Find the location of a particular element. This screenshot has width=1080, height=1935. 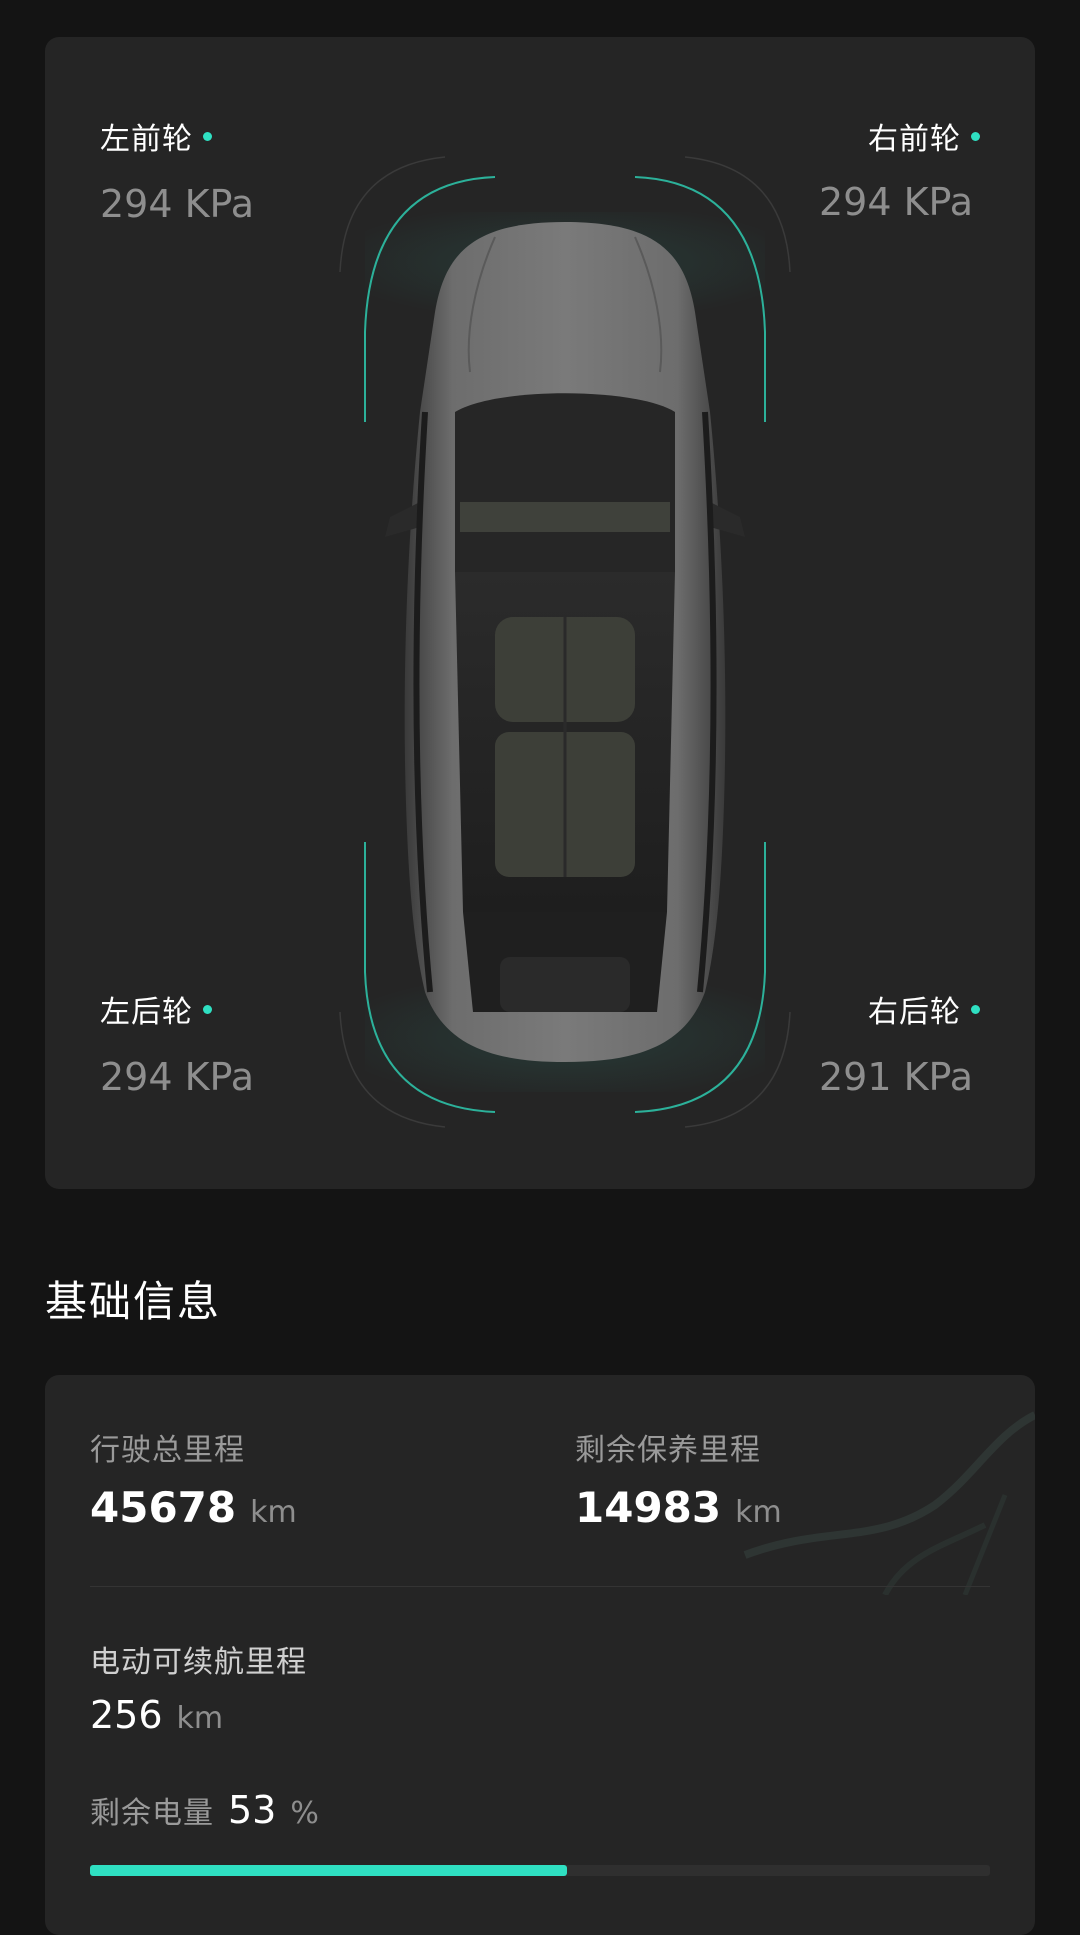

battery-value: 53 is located at coordinates (252, 1810).